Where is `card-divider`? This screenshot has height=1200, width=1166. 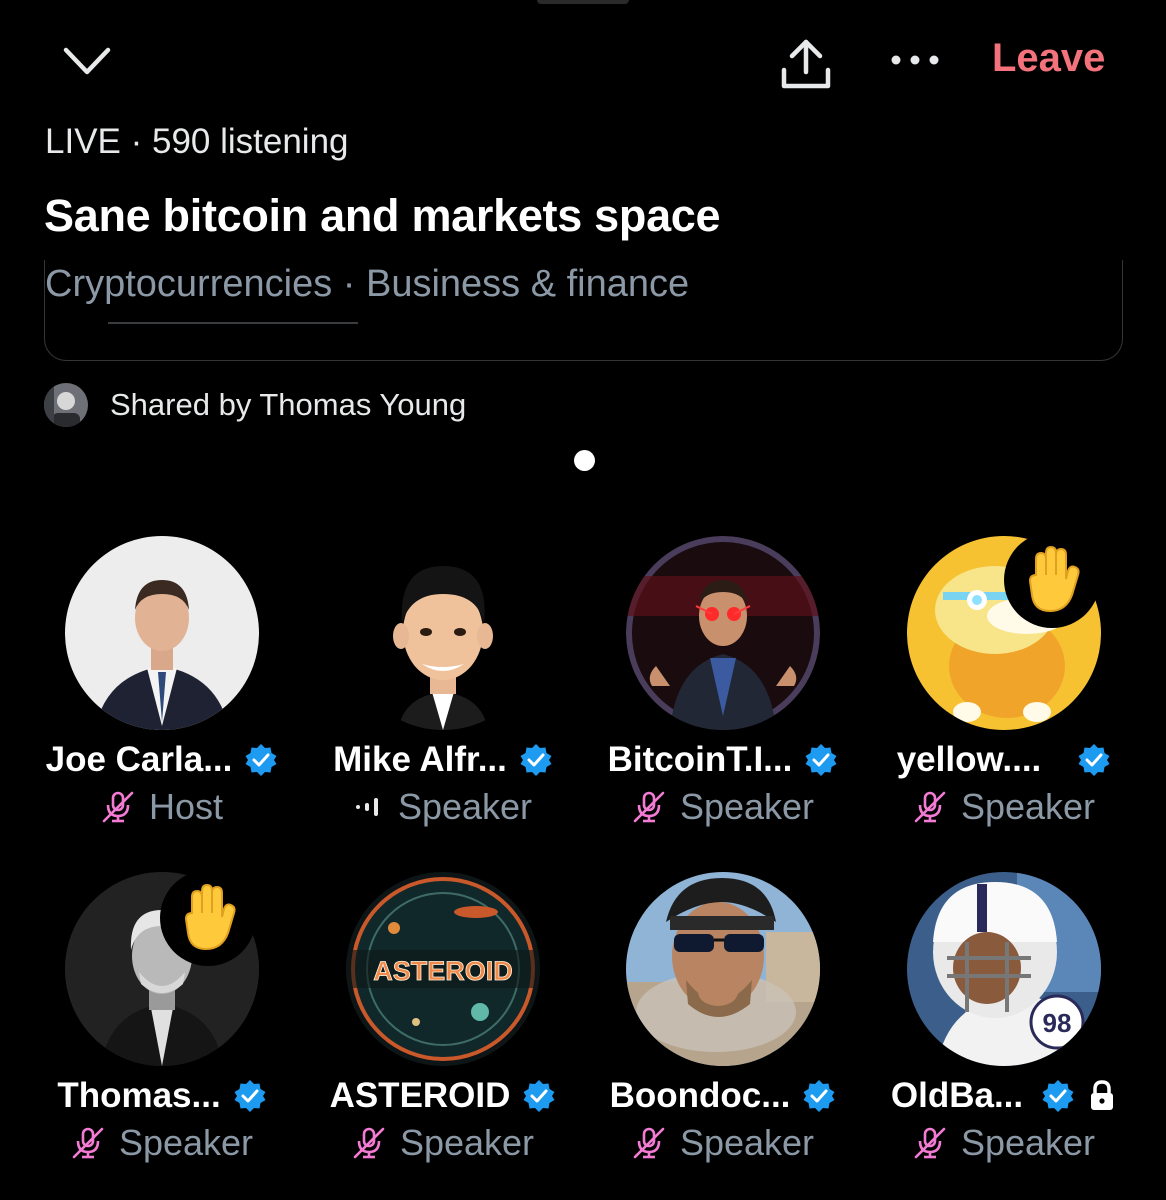 card-divider is located at coordinates (233, 323).